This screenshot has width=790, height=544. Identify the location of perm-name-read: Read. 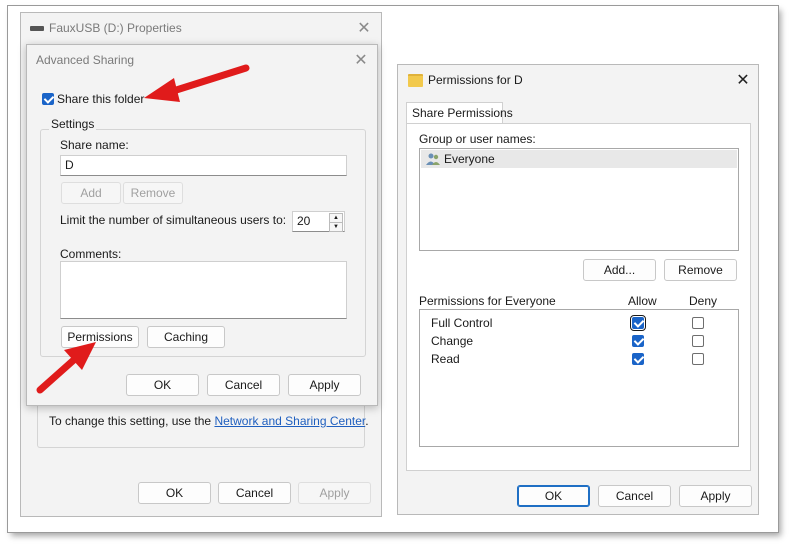
(445, 359).